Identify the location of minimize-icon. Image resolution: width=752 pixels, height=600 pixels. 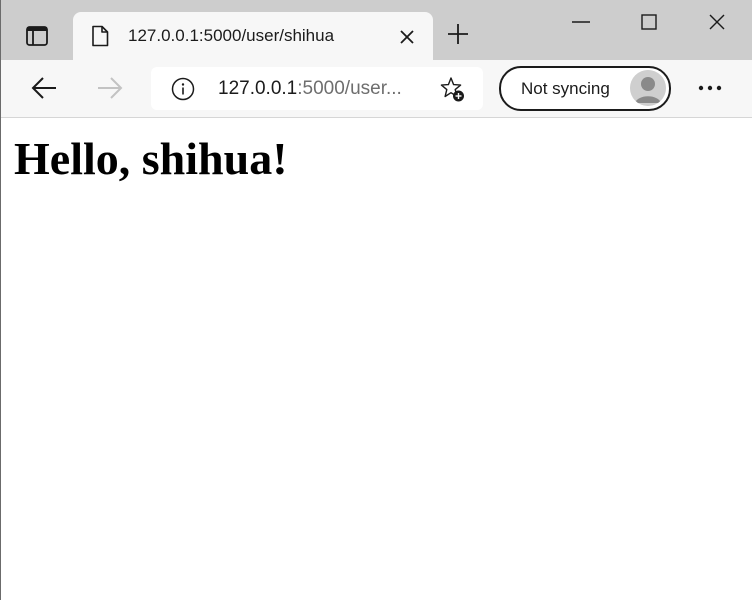
(581, 22).